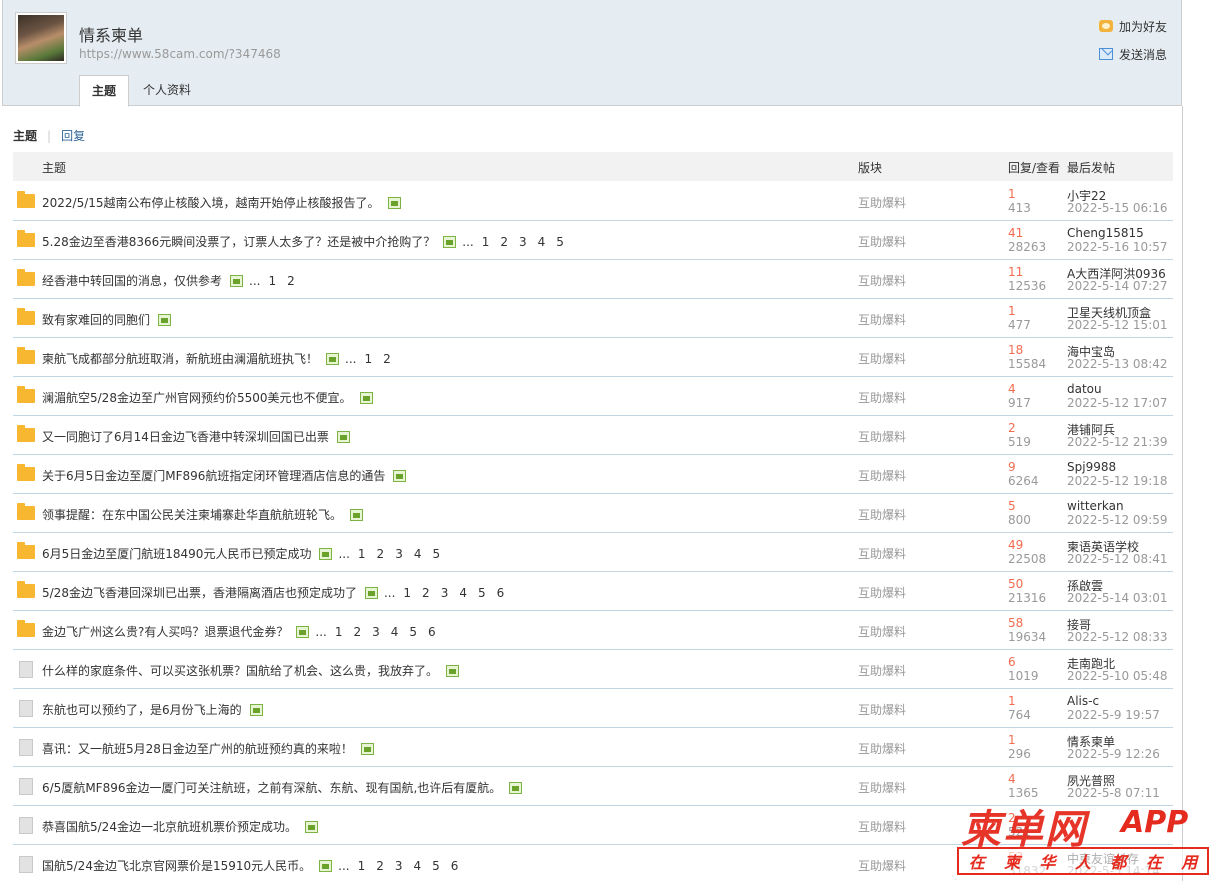  I want to click on last-post-user: datou, so click(1084, 389).